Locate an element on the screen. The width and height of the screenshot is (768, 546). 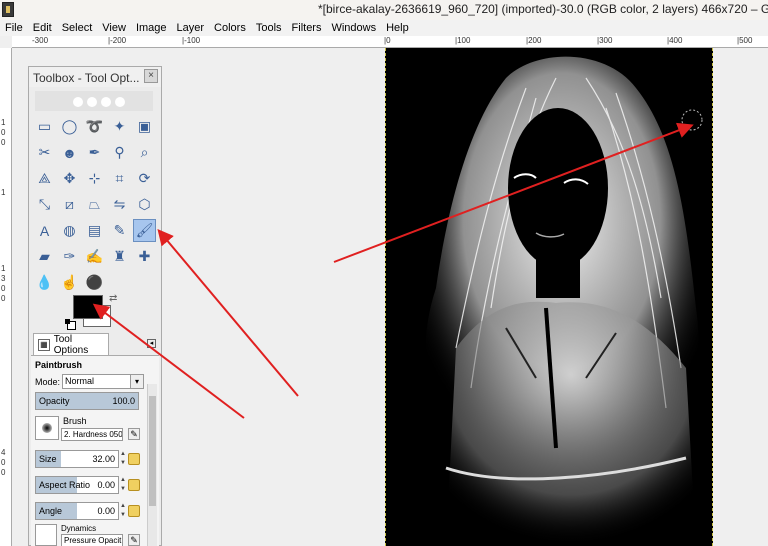
dynamics-name-field: Pressure Opacit is located at coordinates (92, 540).